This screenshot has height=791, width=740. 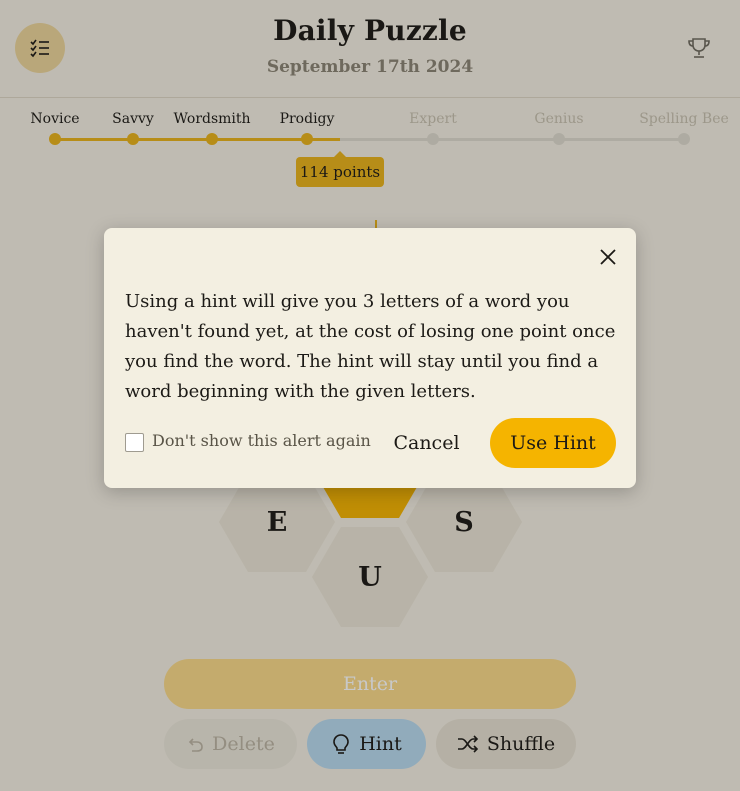 I want to click on dont-show-again-checkbox, so click(x=134, y=442).